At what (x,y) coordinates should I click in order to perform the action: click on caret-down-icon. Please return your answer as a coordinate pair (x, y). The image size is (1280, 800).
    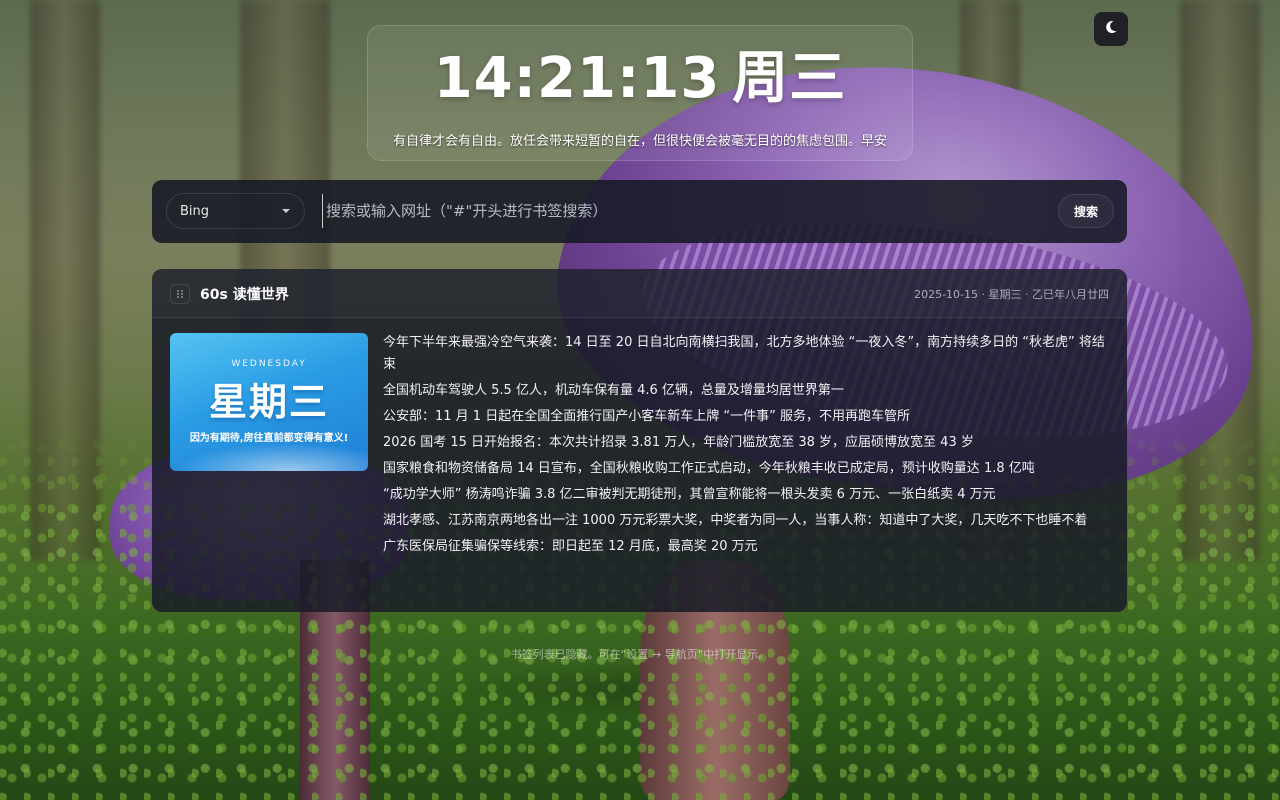
    Looking at the image, I should click on (286, 211).